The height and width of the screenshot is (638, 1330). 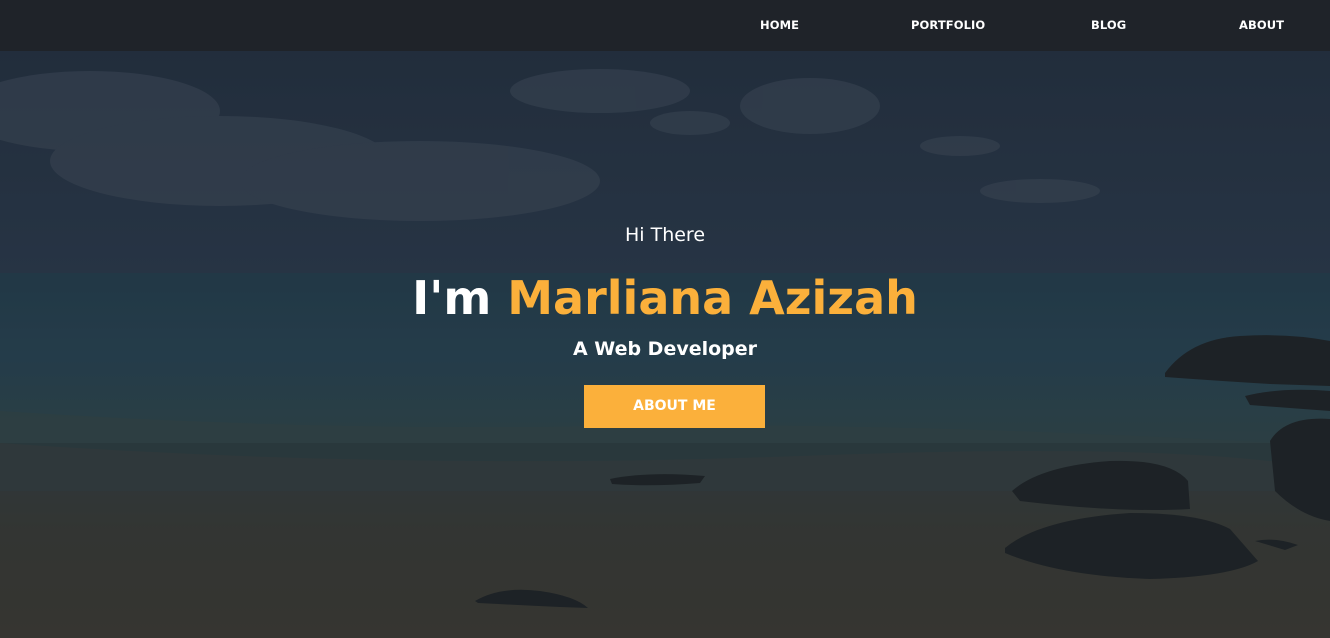 What do you see at coordinates (779, 25) in the screenshot?
I see `nav-home-link: HOME` at bounding box center [779, 25].